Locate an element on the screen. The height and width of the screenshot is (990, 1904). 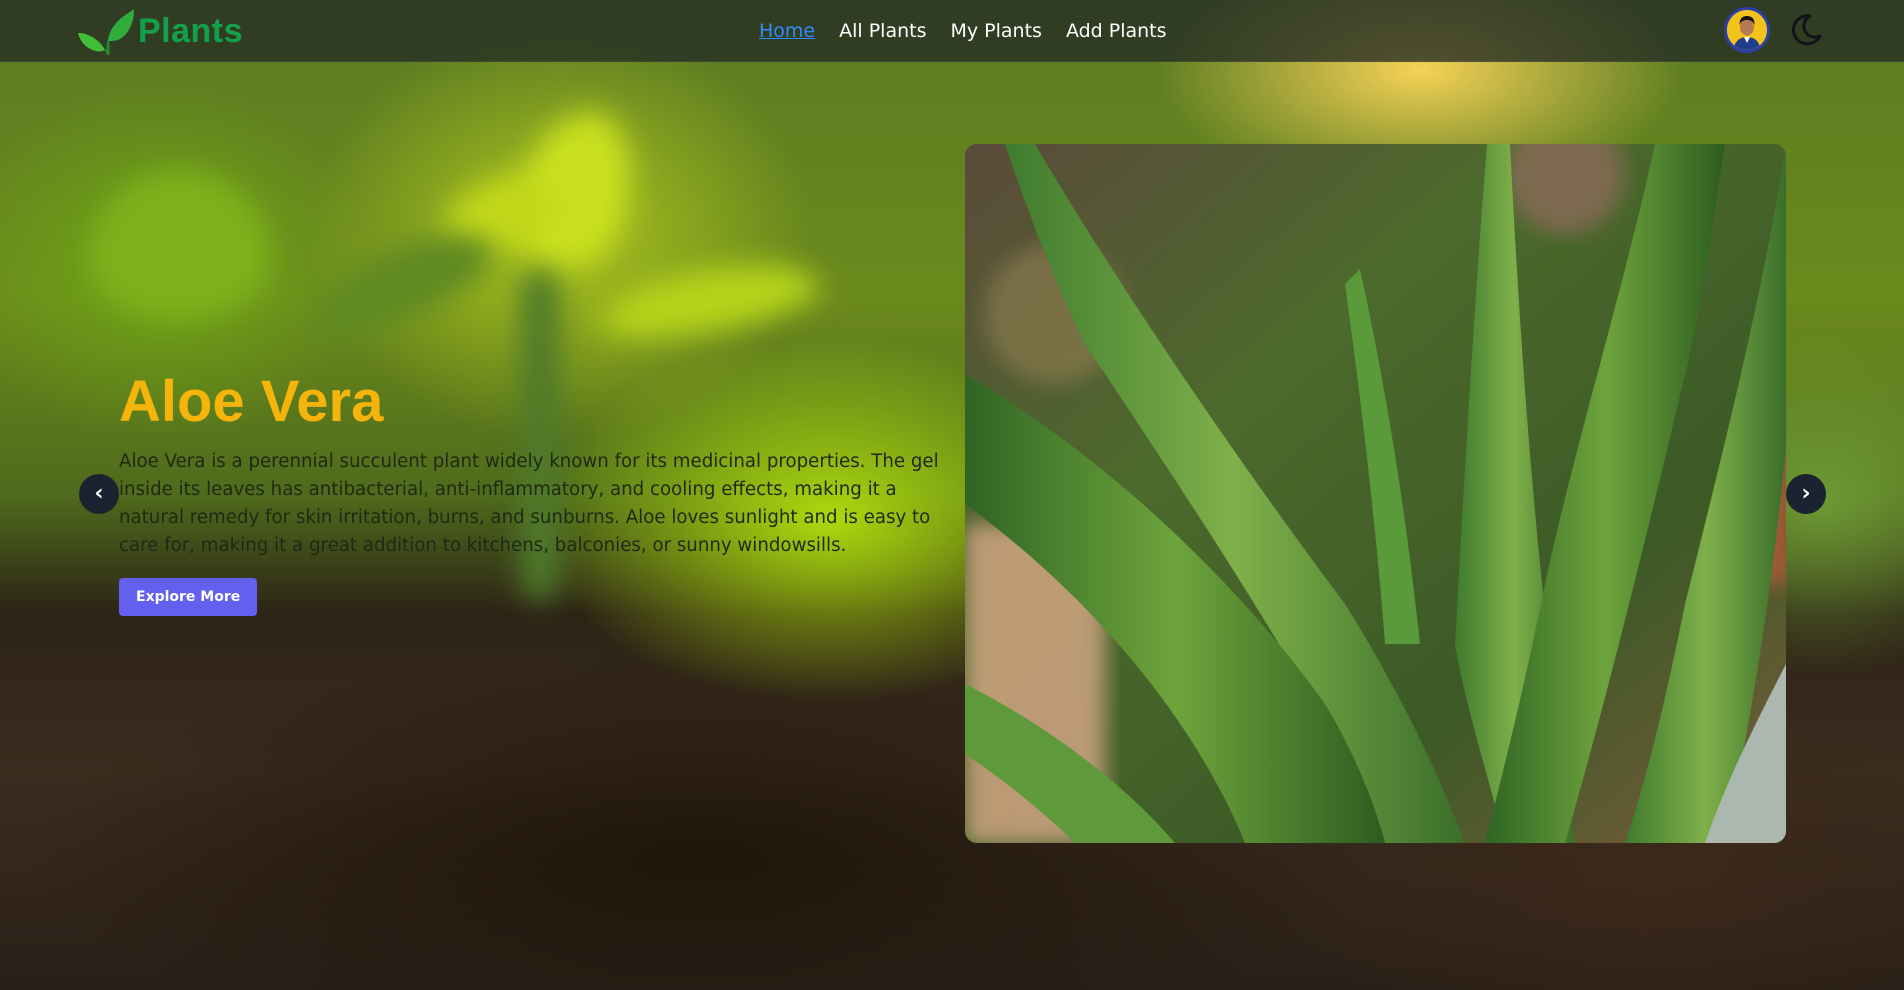
carousel-prev-button: ‹ is located at coordinates (99, 494).